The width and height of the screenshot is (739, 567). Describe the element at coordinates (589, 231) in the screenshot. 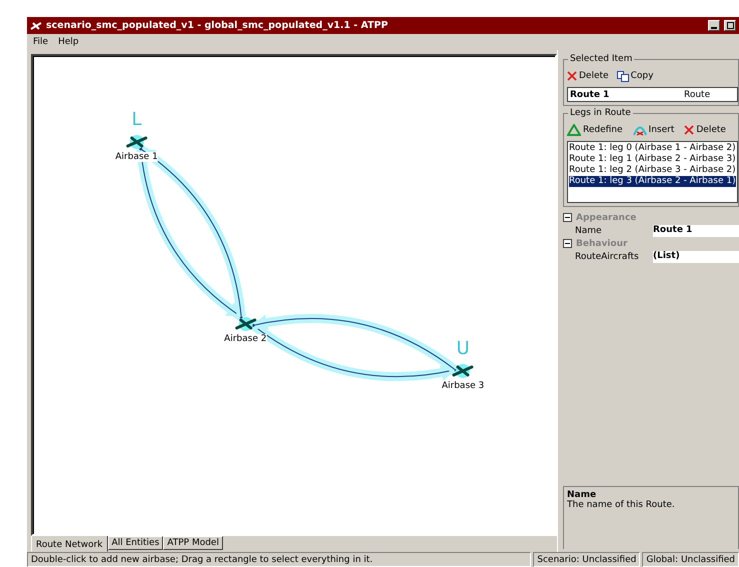

I see `property-name: Name` at that location.